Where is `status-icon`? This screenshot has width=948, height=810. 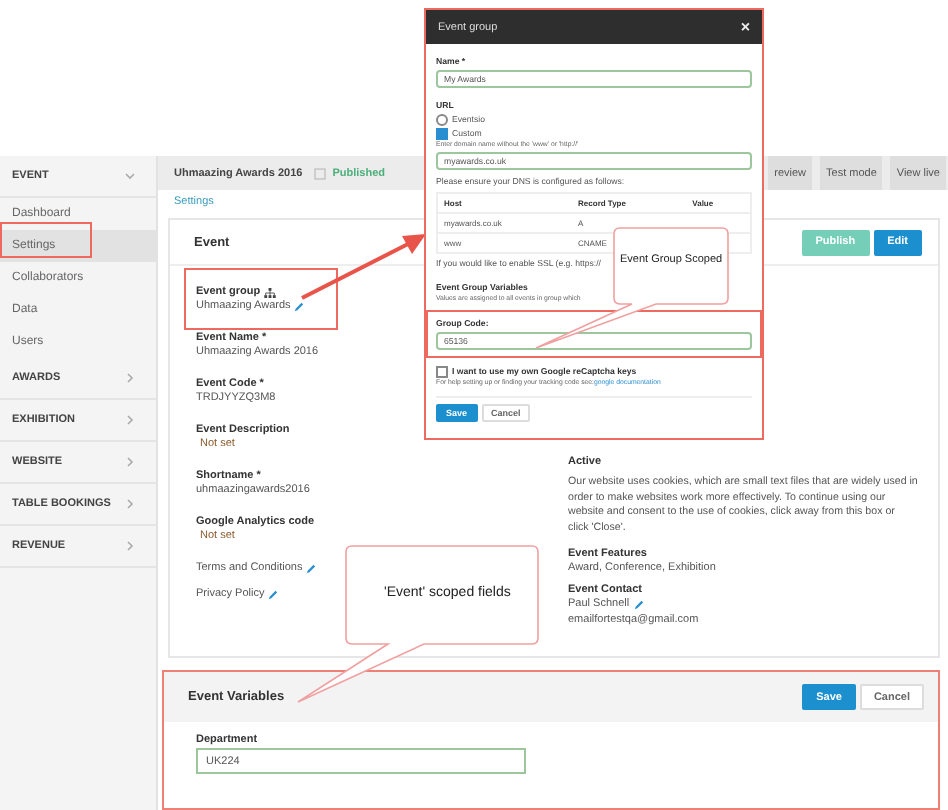
status-icon is located at coordinates (320, 173).